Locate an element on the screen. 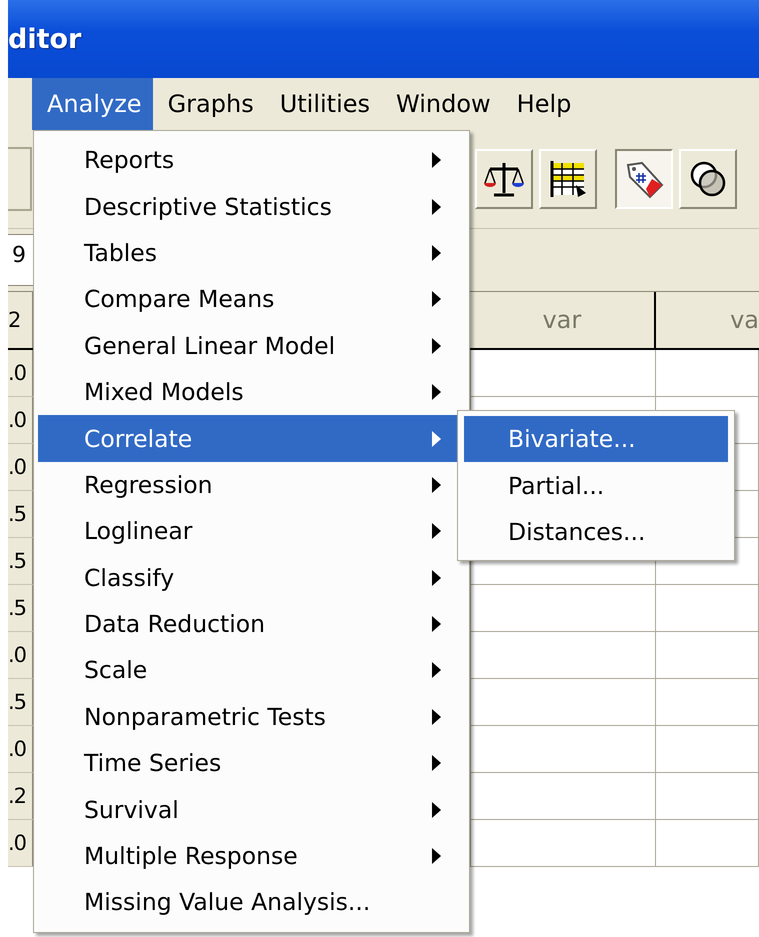 The width and height of the screenshot is (759, 937). menu-item: Nonparametric Tests is located at coordinates (251, 717).